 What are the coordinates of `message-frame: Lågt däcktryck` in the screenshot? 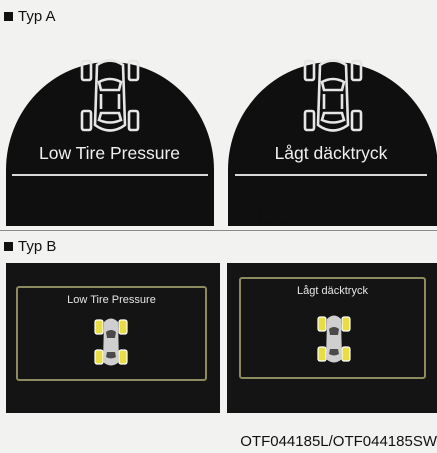 It's located at (332, 328).